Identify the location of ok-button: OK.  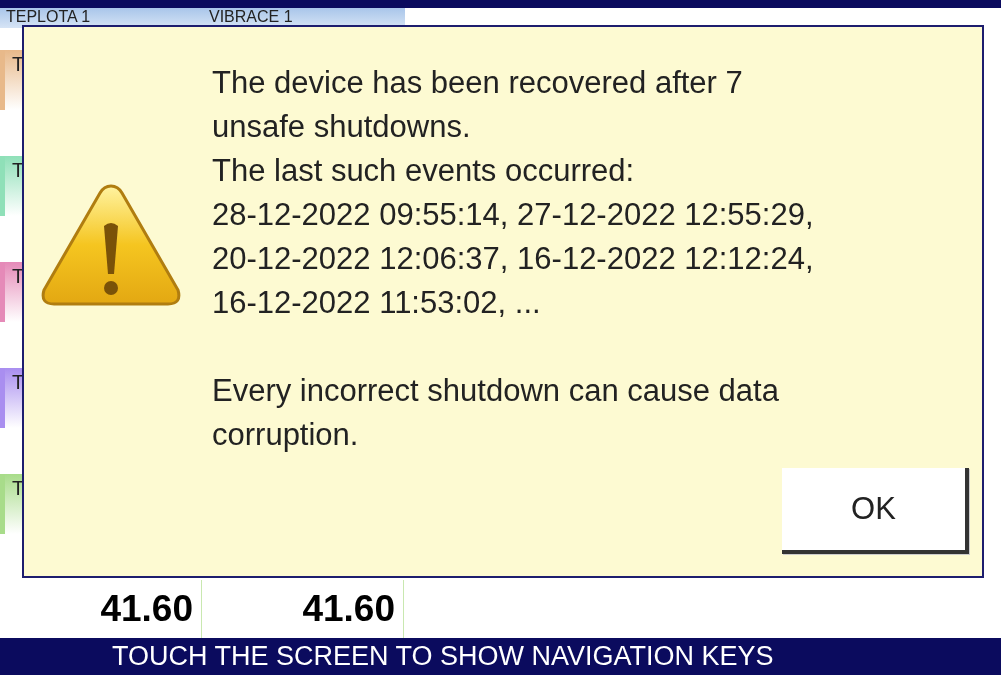
(875, 511).